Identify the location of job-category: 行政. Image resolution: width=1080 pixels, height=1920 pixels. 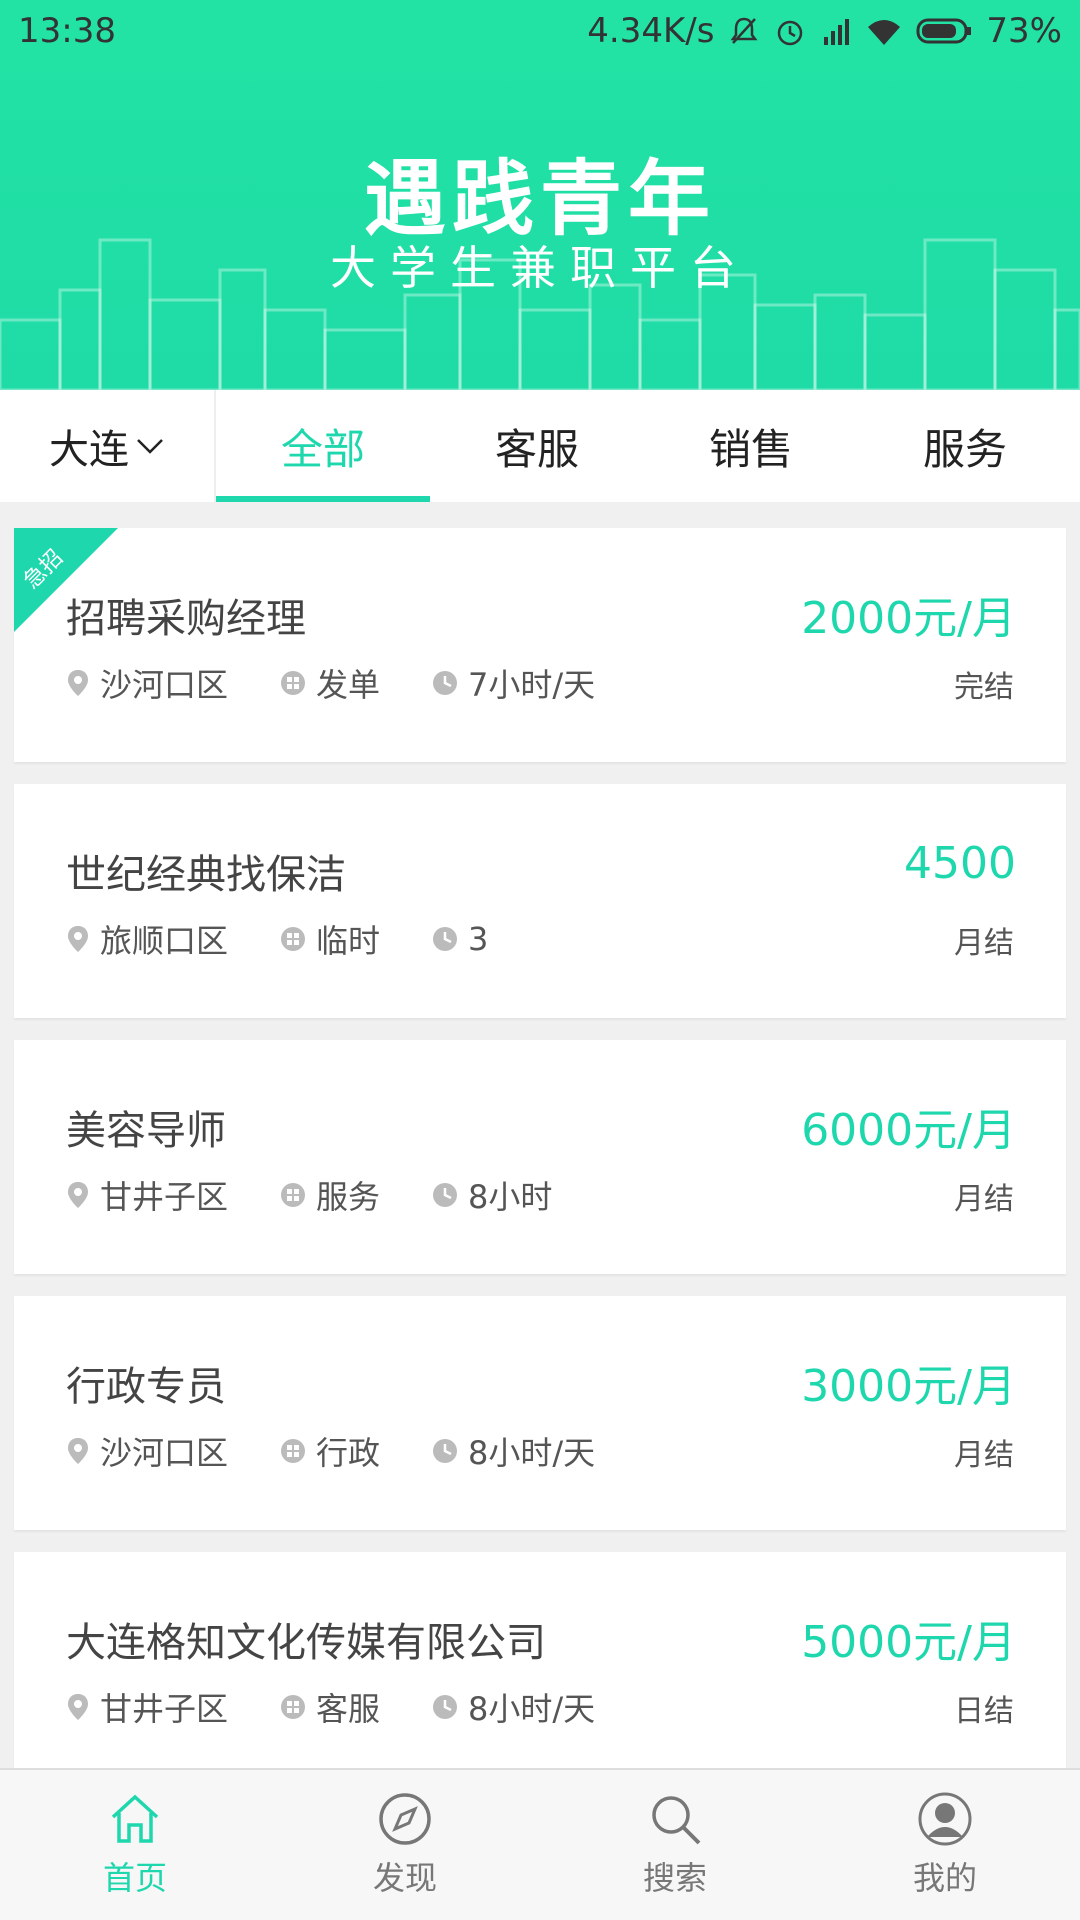
(348, 1453).